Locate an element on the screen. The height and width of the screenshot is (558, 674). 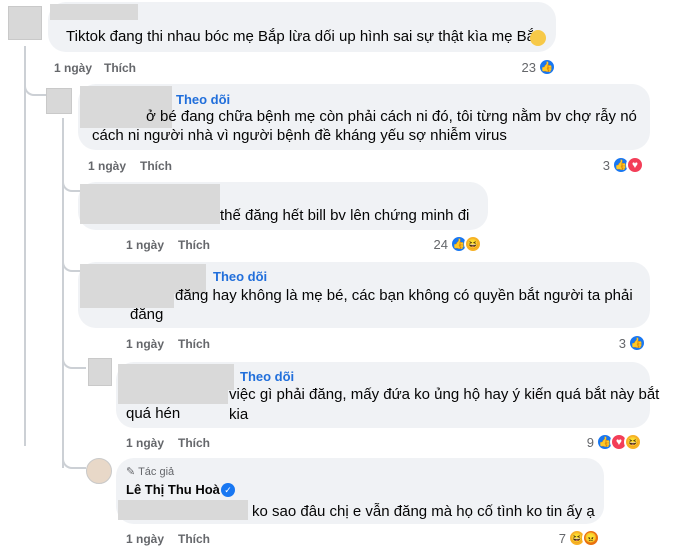
comment-text: thế đăng hết bill bv lên chứng minh đi is located at coordinates (345, 215).